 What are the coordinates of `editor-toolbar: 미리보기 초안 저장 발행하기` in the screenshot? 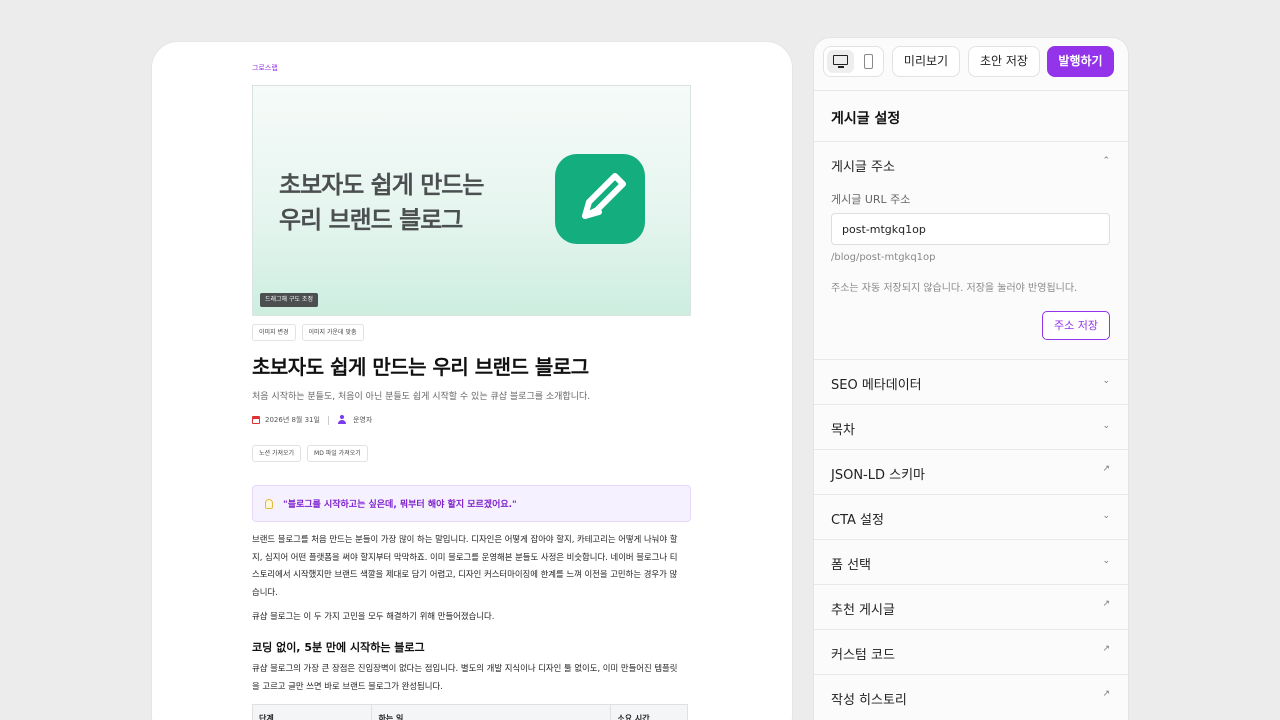 It's located at (971, 64).